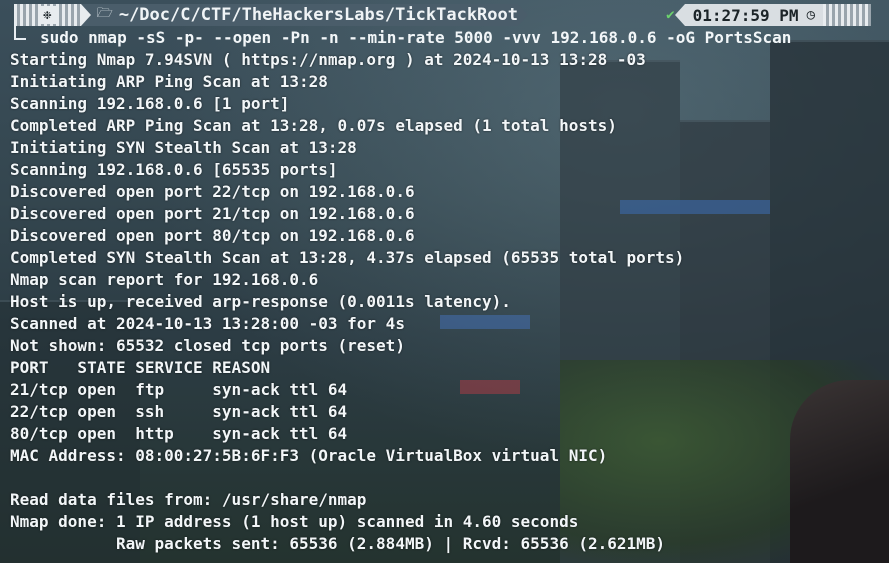 The width and height of the screenshot is (889, 563). Describe the element at coordinates (169, 81) in the screenshot. I see `output-line: Initiating ARP Ping Scan at 13:28` at that location.